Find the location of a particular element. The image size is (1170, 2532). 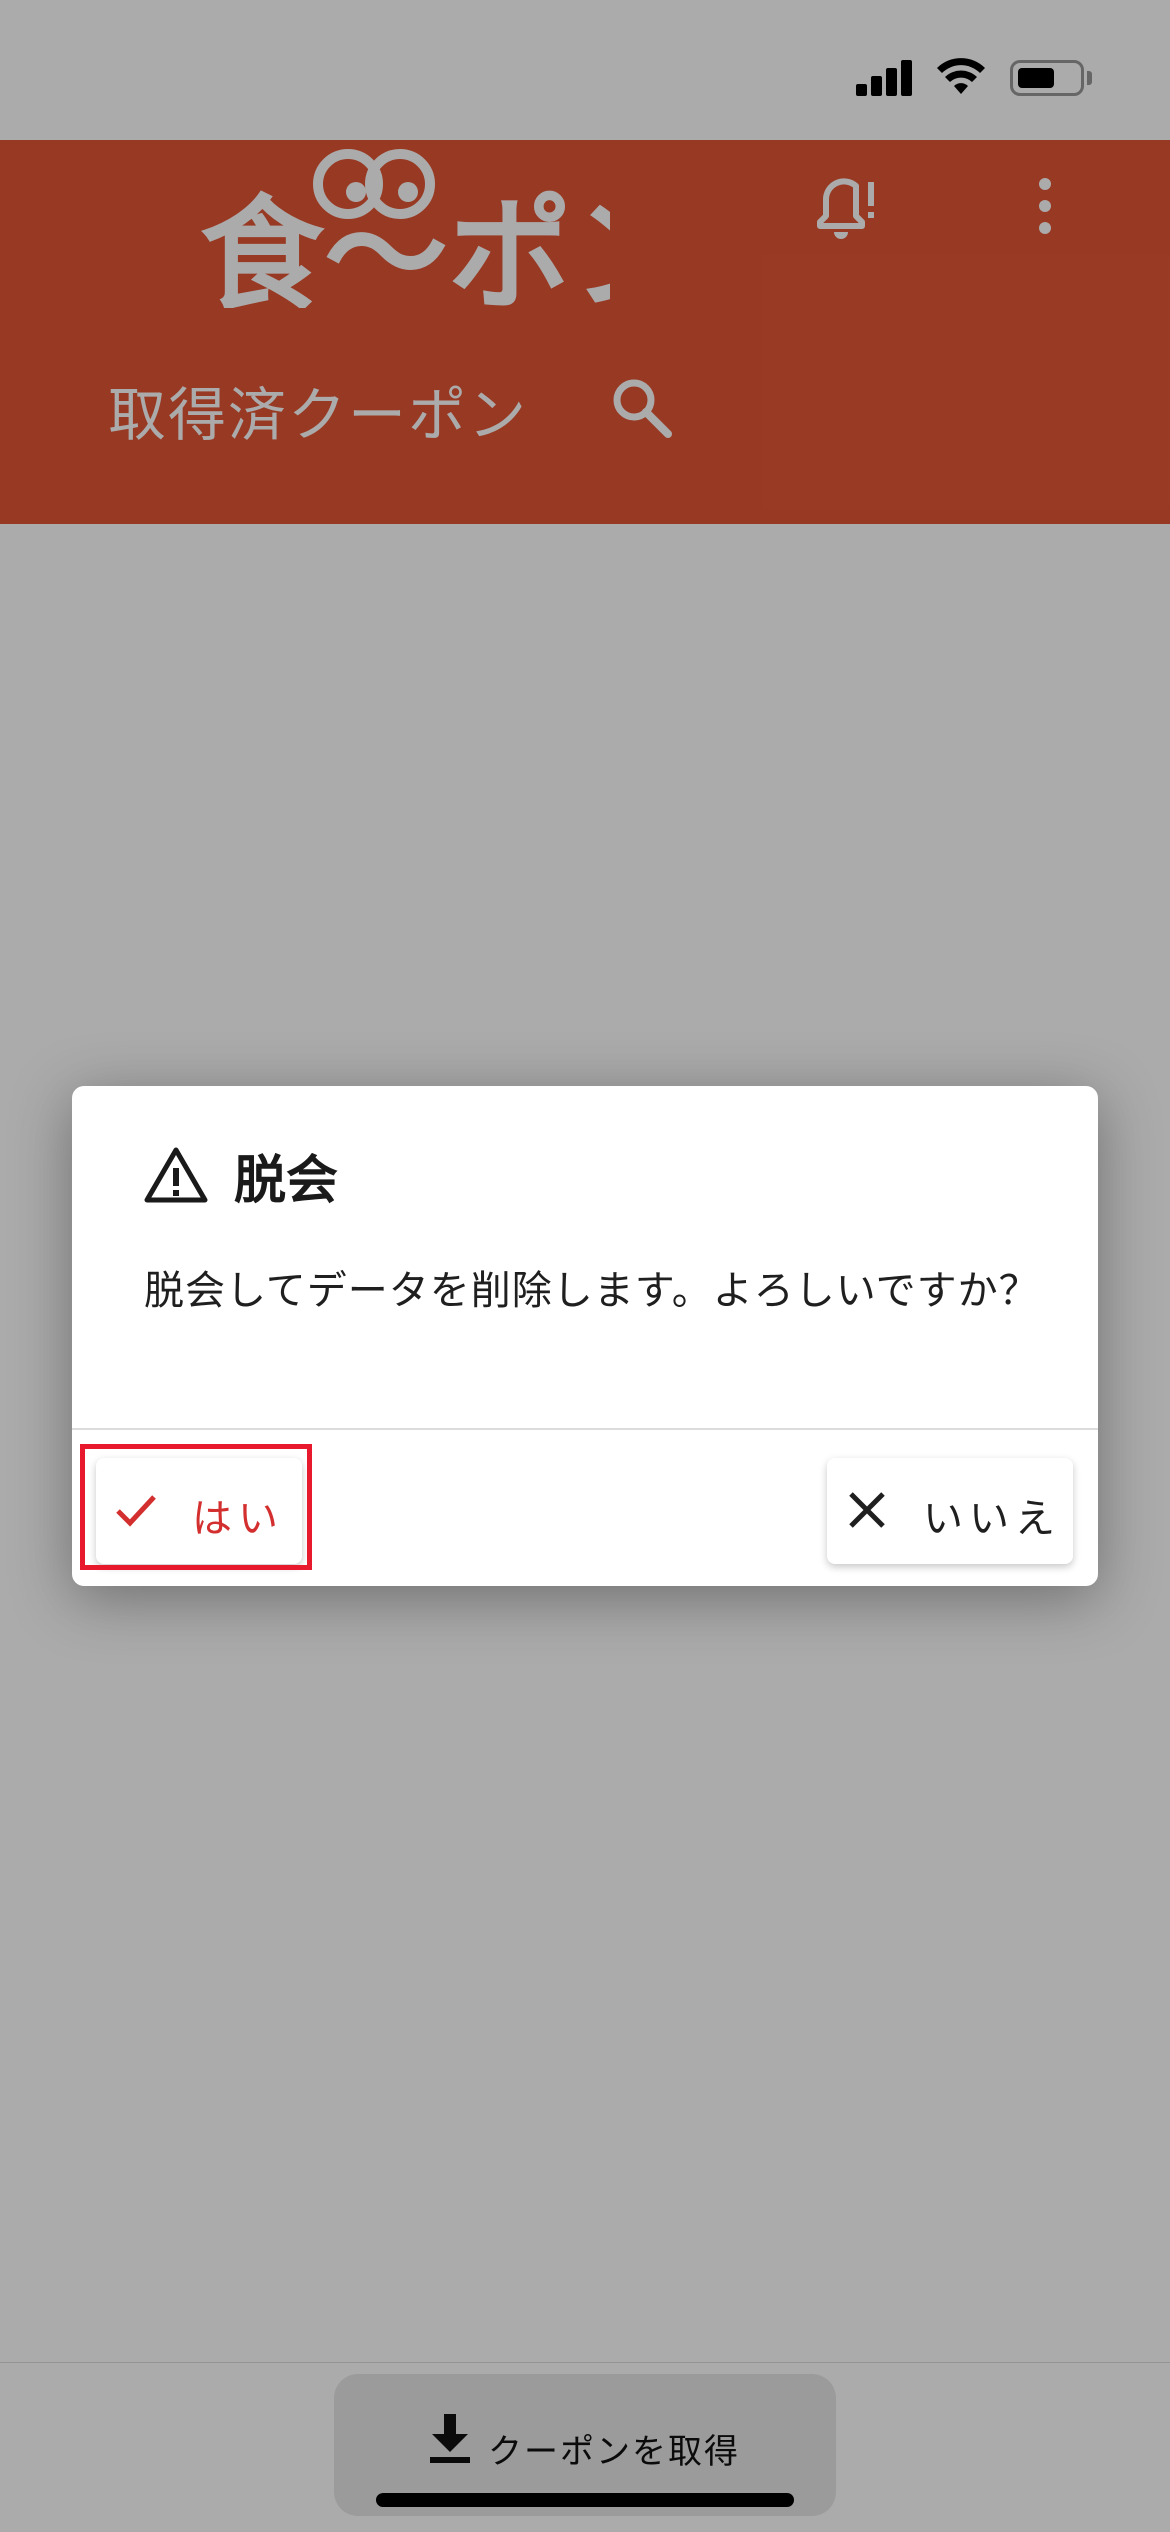

highlight-box is located at coordinates (196, 1507).